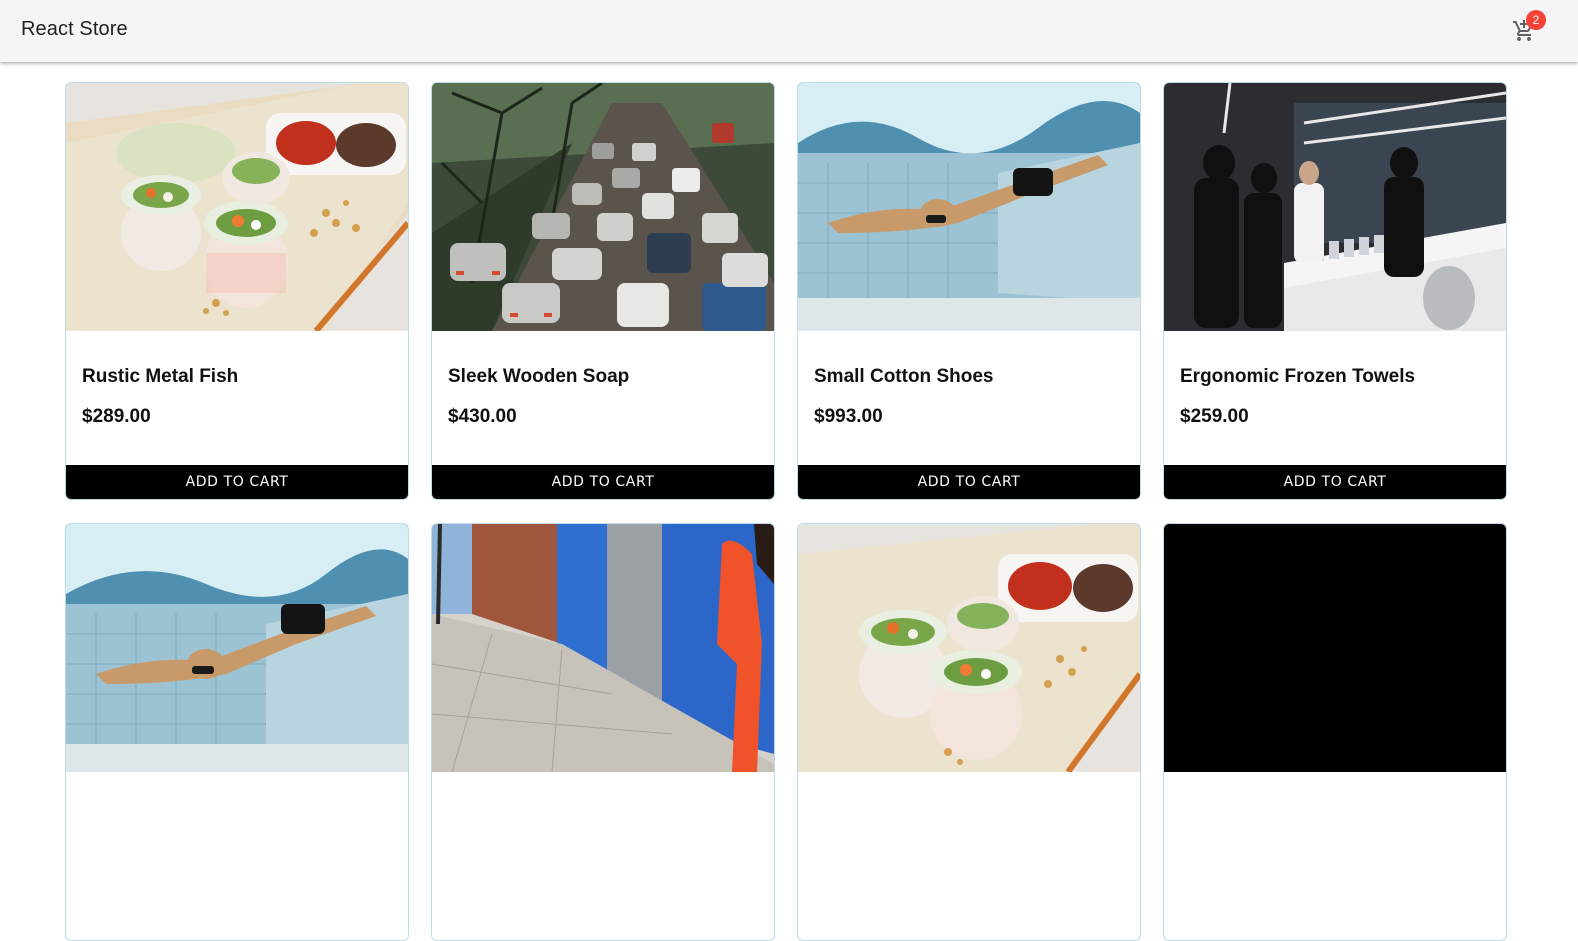  What do you see at coordinates (1536, 20) in the screenshot?
I see `cart-count-badge: 2` at bounding box center [1536, 20].